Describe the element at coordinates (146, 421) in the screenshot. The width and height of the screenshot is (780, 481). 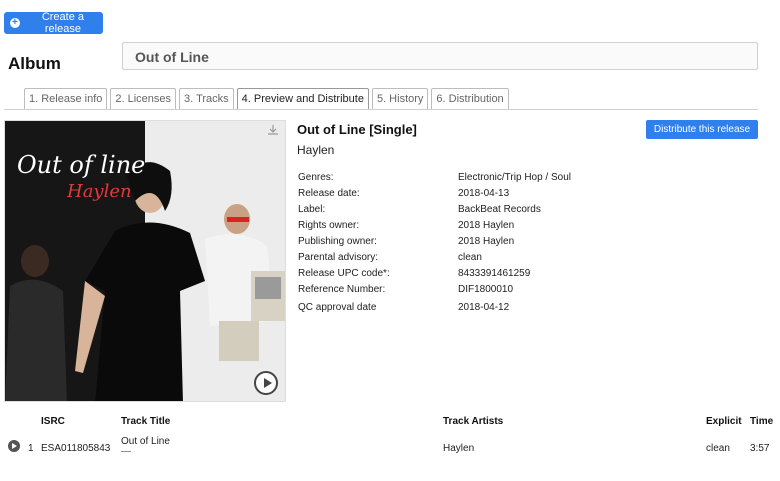
I see `header-track-title: Track Title` at that location.